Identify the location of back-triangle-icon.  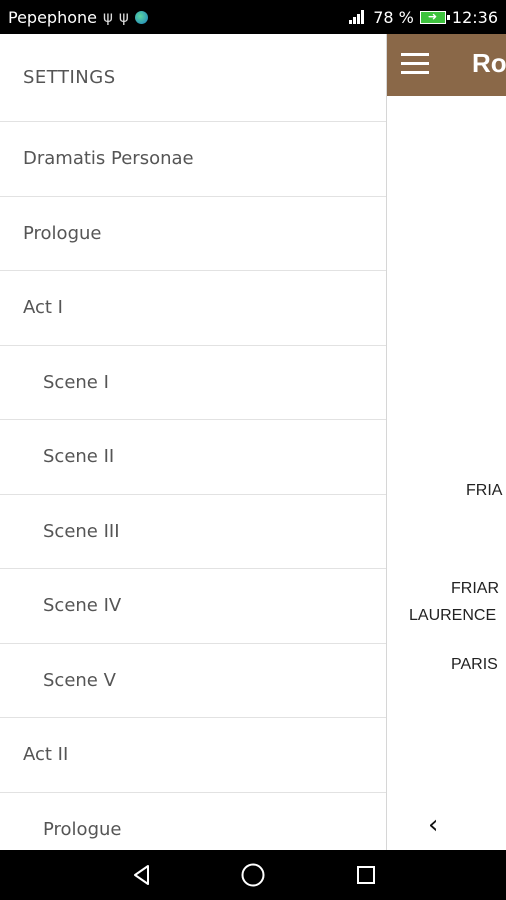
(141, 875).